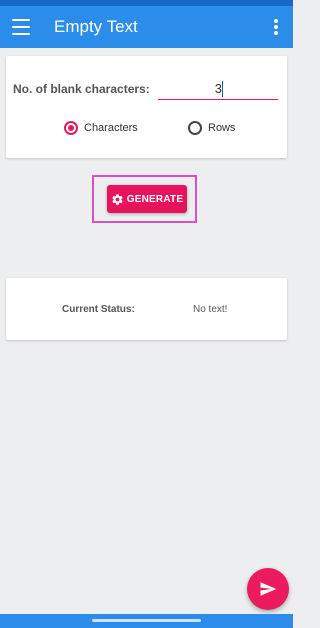  I want to click on radio-characters-label: Characters, so click(111, 128).